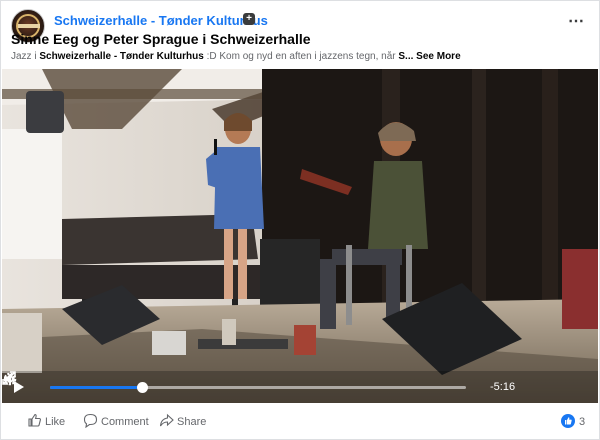 This screenshot has height=440, width=600. I want to click on share-button: Share, so click(184, 422).